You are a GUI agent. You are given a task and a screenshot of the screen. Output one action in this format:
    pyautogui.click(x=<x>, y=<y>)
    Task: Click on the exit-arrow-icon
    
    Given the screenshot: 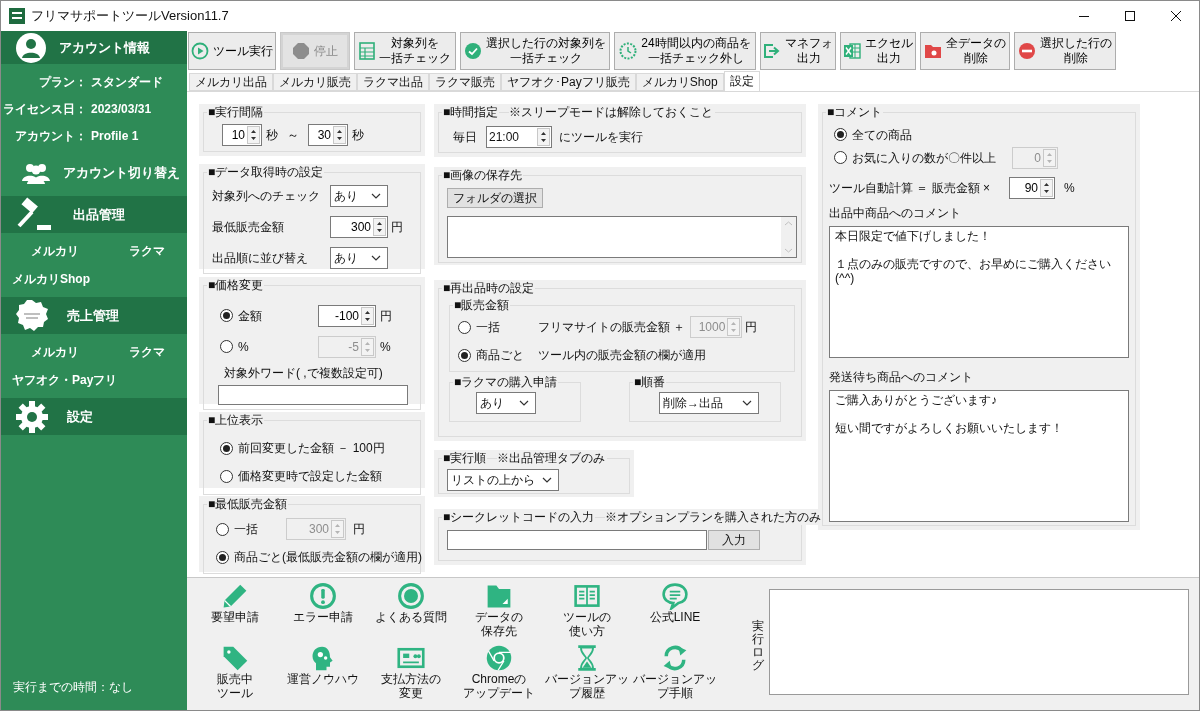 What is the action you would take?
    pyautogui.click(x=772, y=51)
    